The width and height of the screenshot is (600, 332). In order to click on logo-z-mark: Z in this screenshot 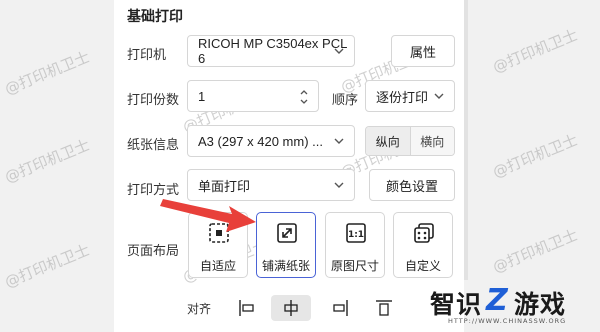, I will do `click(497, 300)`.